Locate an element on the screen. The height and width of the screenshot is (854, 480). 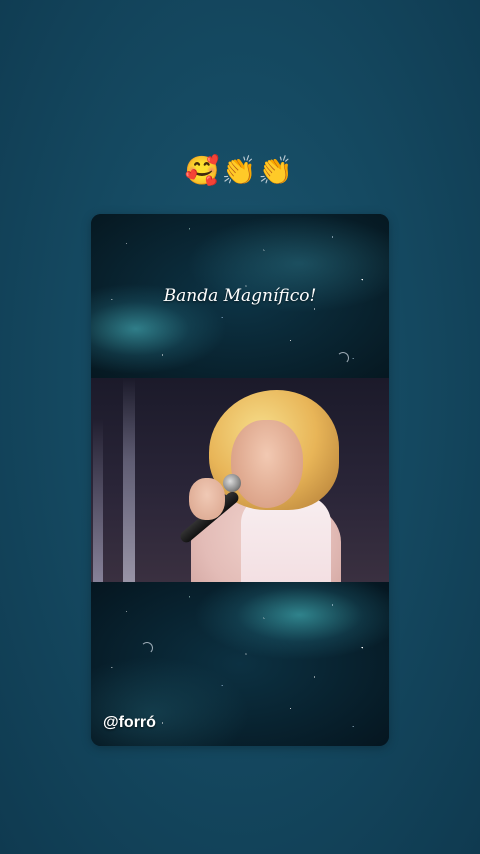
emoji-caption: 🥰👏👏 is located at coordinates (240, 170).